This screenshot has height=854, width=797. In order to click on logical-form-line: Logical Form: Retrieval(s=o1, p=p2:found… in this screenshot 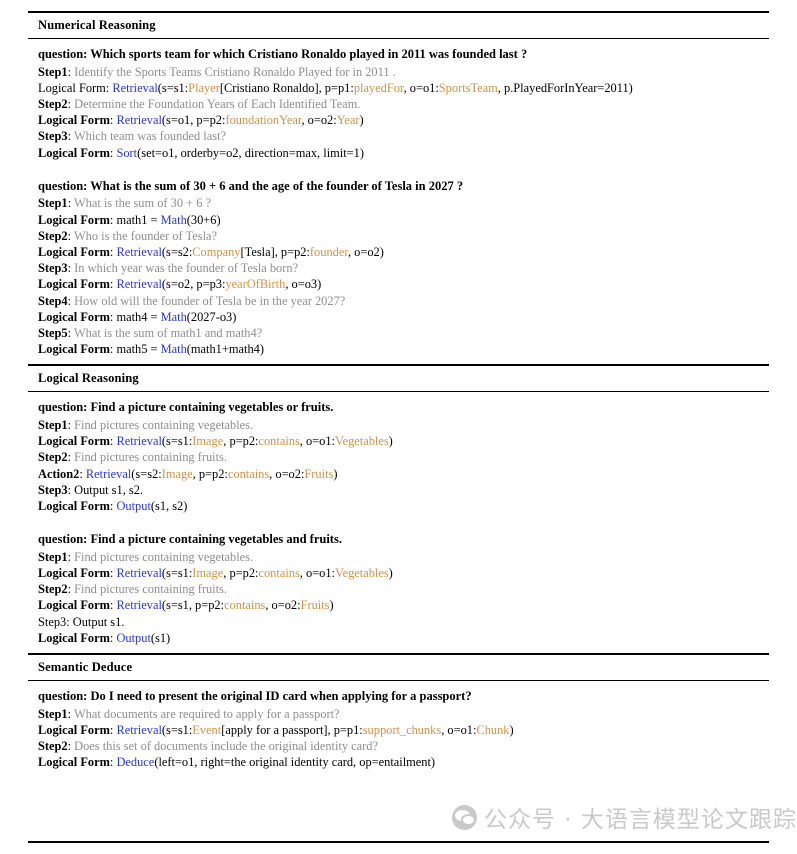, I will do `click(403, 120)`.